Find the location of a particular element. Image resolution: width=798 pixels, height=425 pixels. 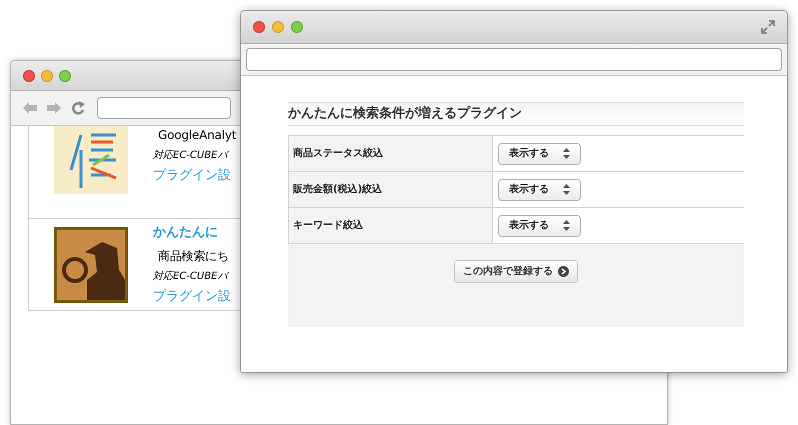

back-icon is located at coordinates (30, 108).